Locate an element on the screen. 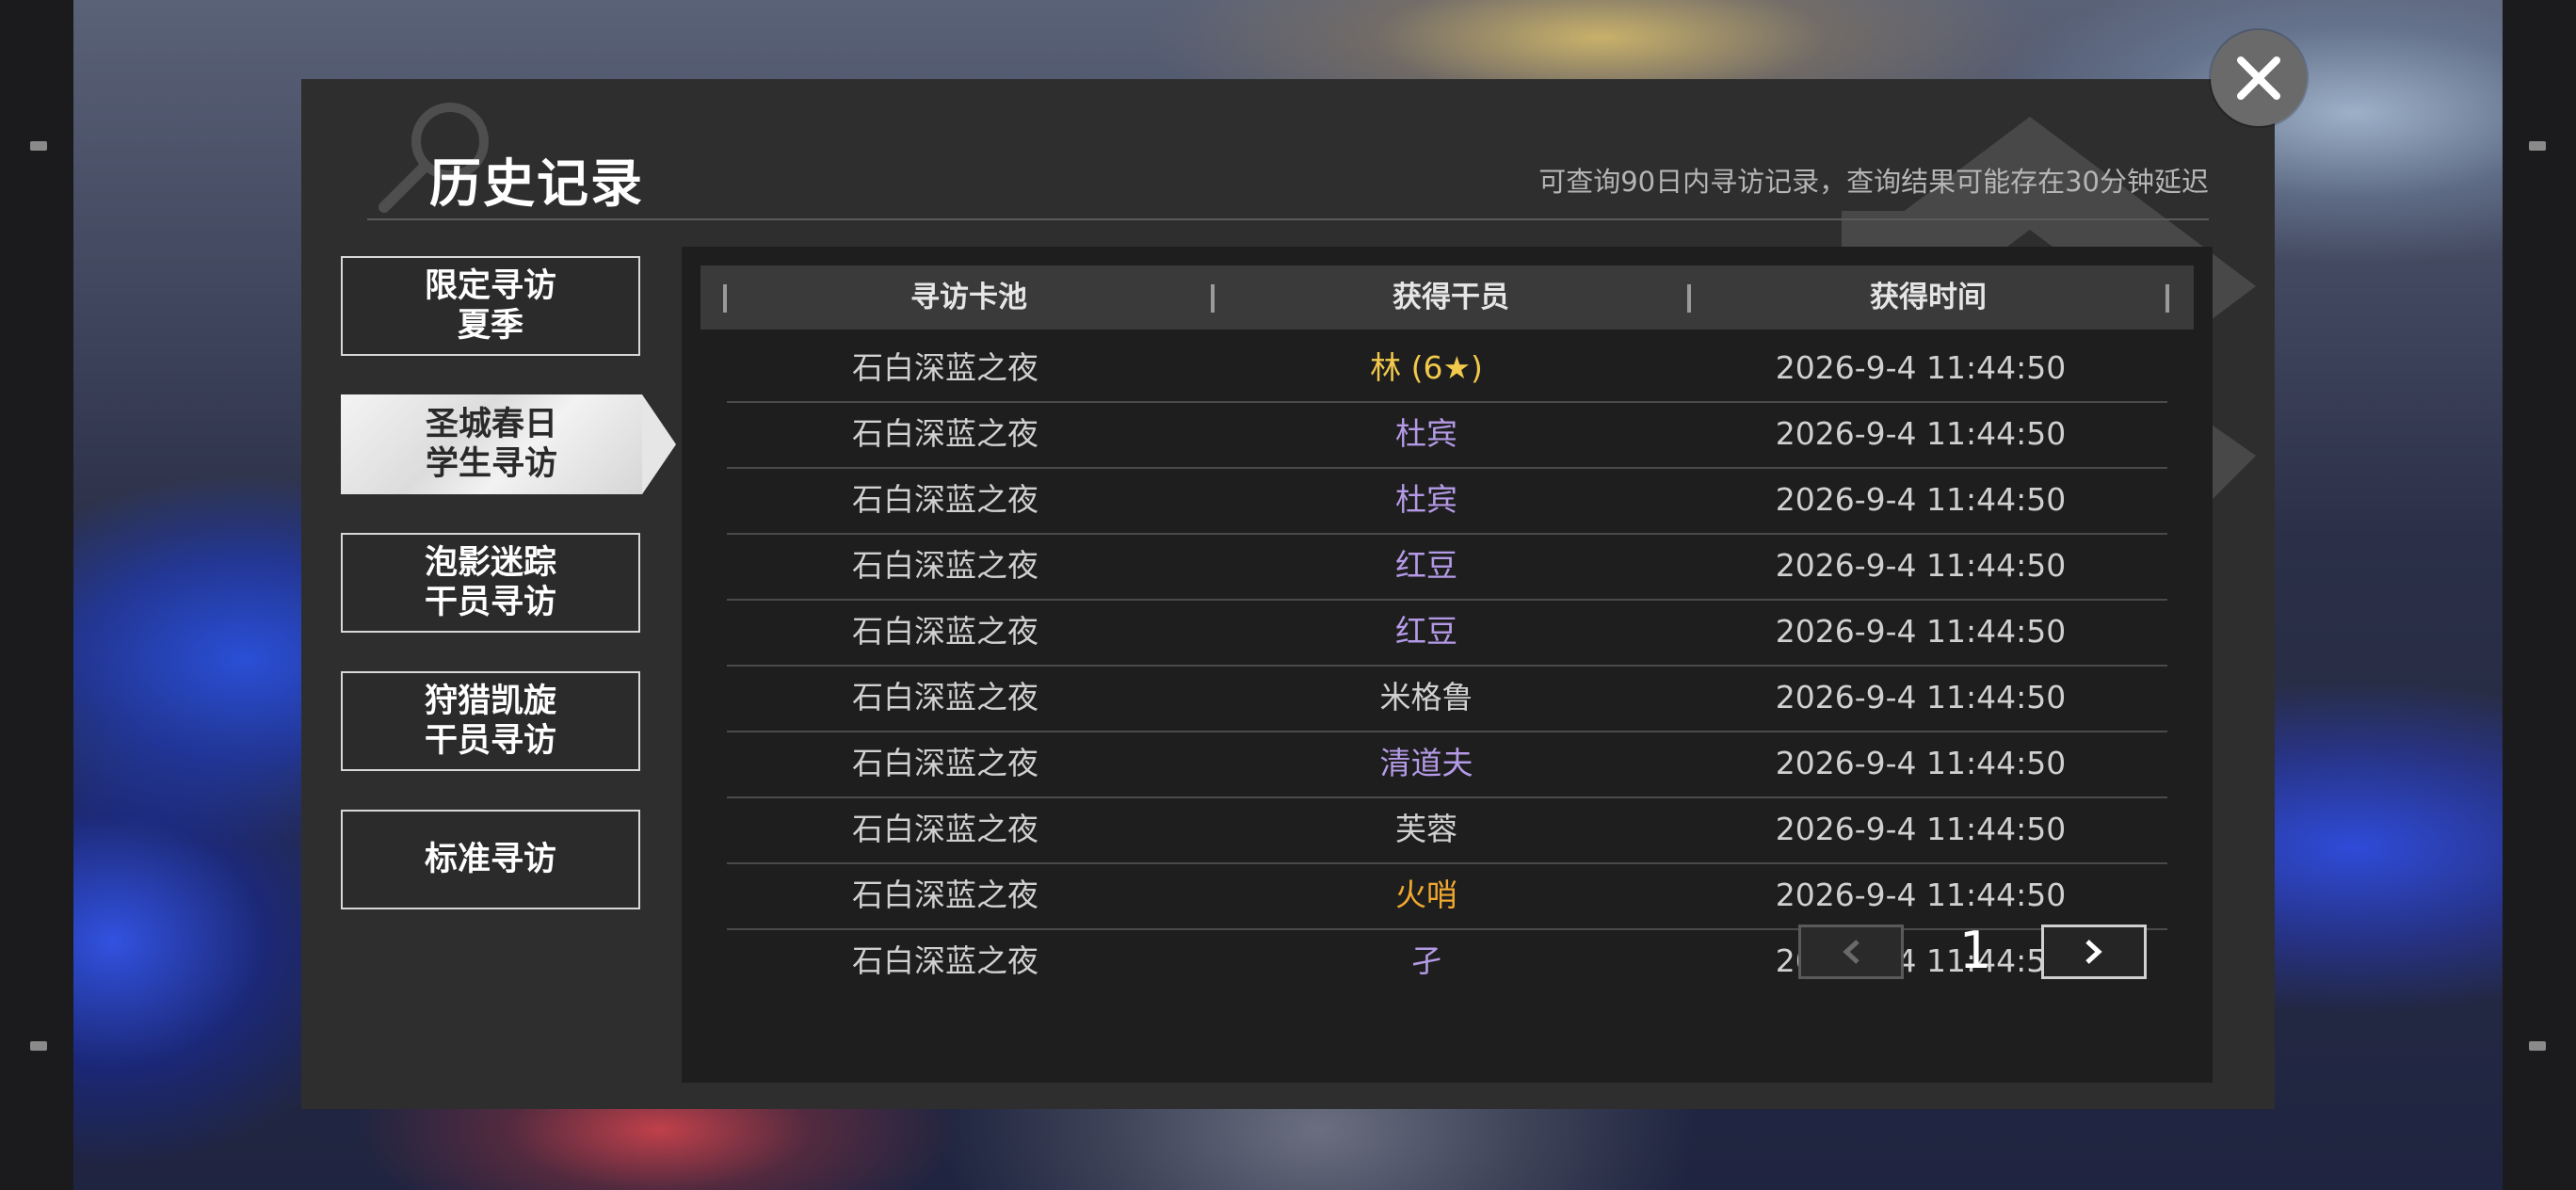  left-device-bezel is located at coordinates (36, 595).